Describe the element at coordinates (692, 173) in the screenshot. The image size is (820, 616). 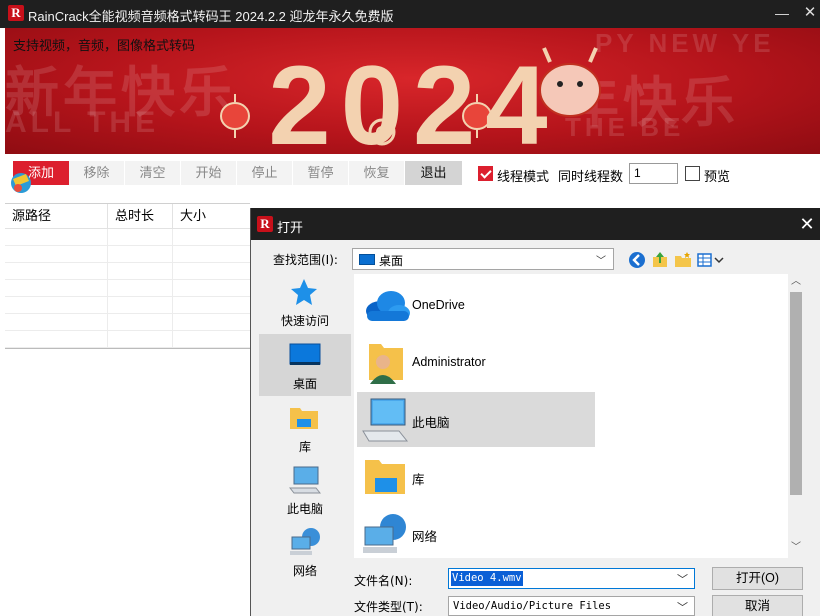
I see `preview-checkbox` at that location.